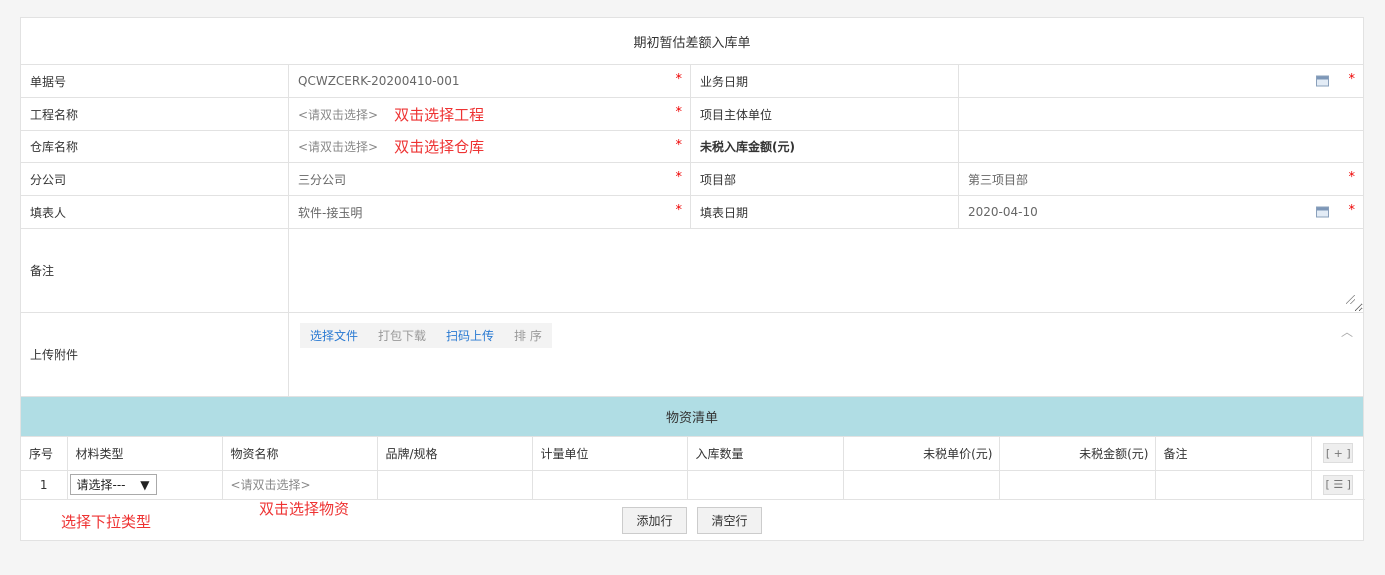 The image size is (1385, 575). I want to click on project-hint: 双击选择工程, so click(439, 114).